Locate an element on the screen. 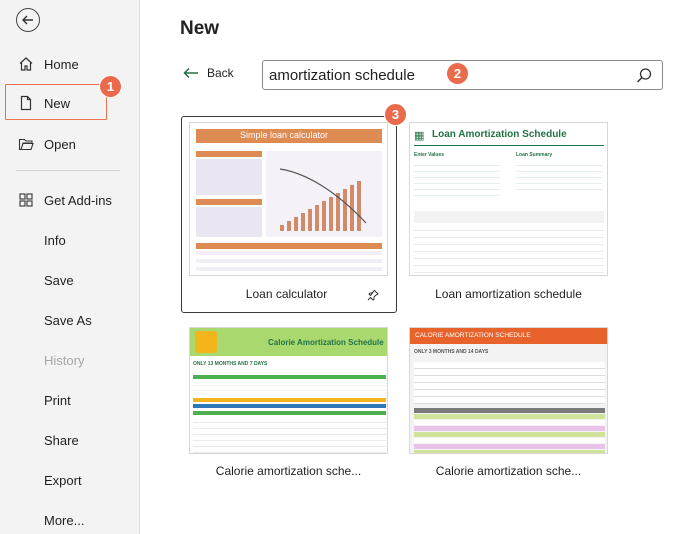 The height and width of the screenshot is (534, 677). sidebar-item-save-as: Save As is located at coordinates (70, 320).